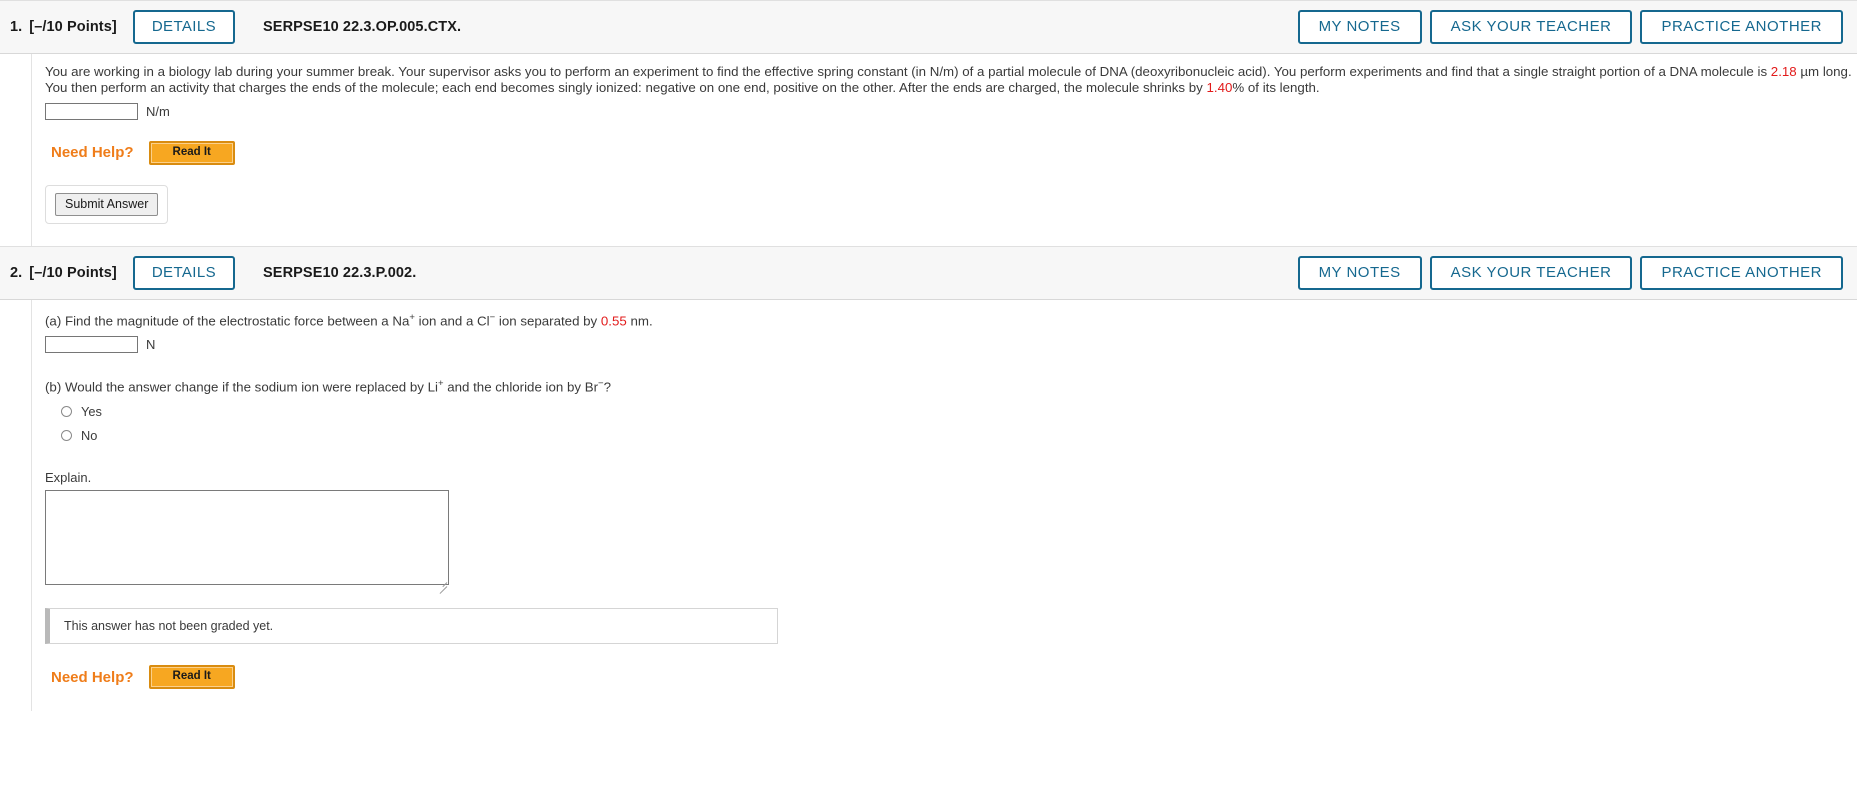 Image resolution: width=1857 pixels, height=792 pixels. What do you see at coordinates (951, 700) in the screenshot?
I see `question-2-spacer` at bounding box center [951, 700].